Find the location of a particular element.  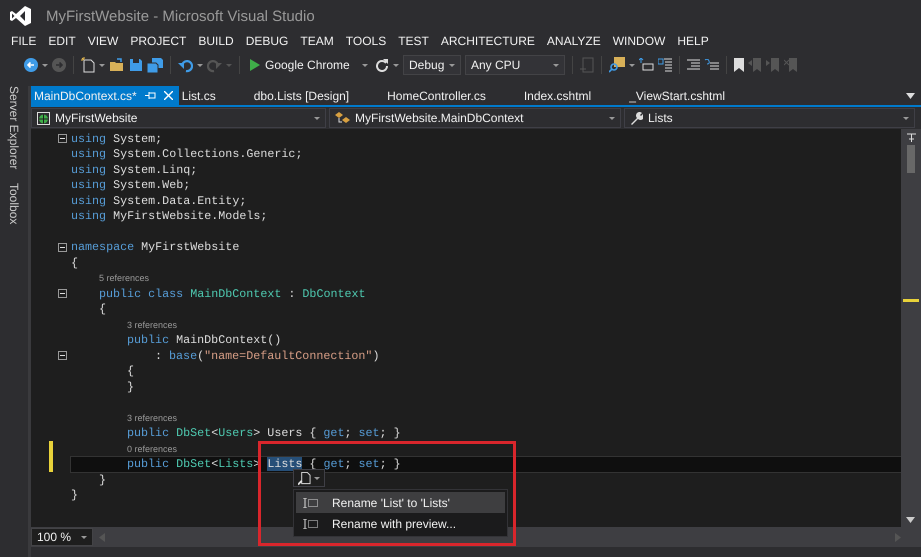

refresh-icon is located at coordinates (382, 65).